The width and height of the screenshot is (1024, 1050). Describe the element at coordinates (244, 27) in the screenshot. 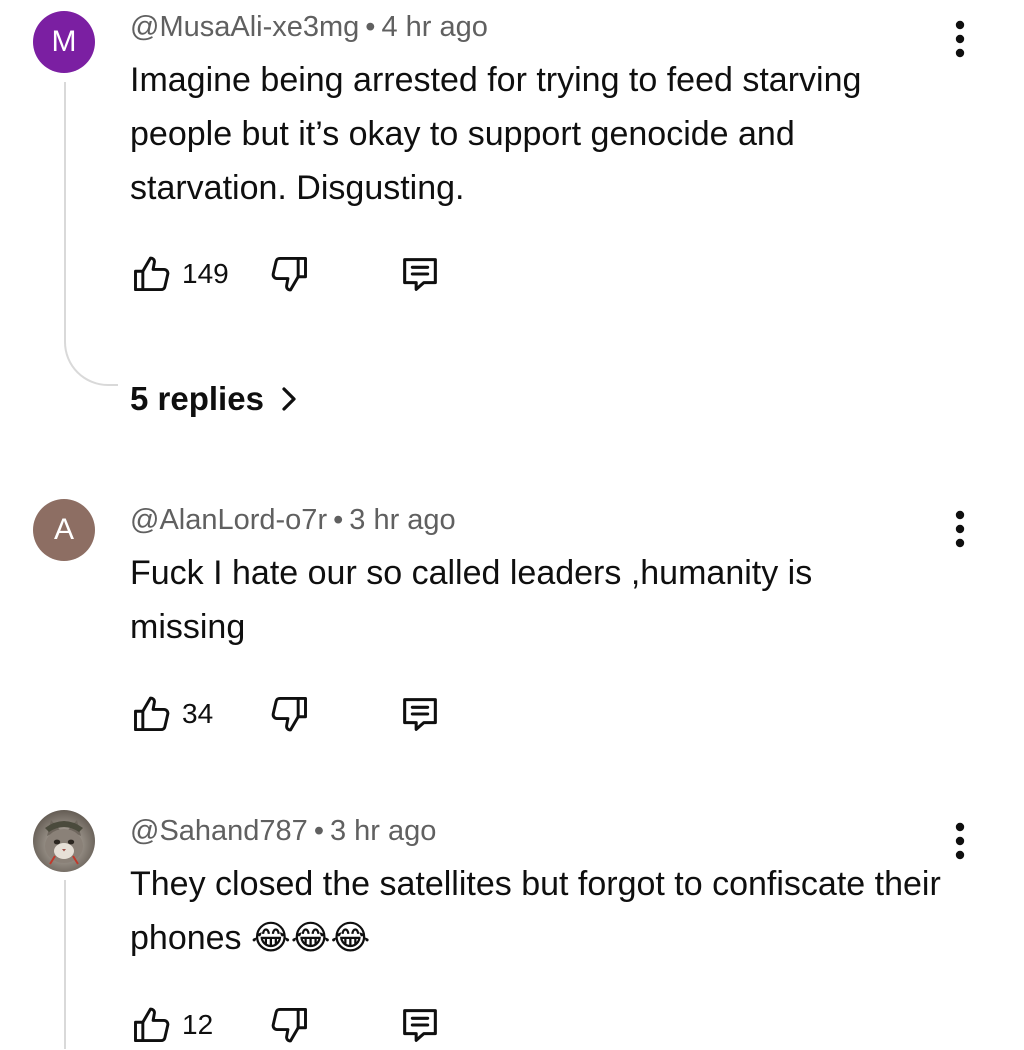

I see `comment-author: @MusaAli-xe3mg` at that location.